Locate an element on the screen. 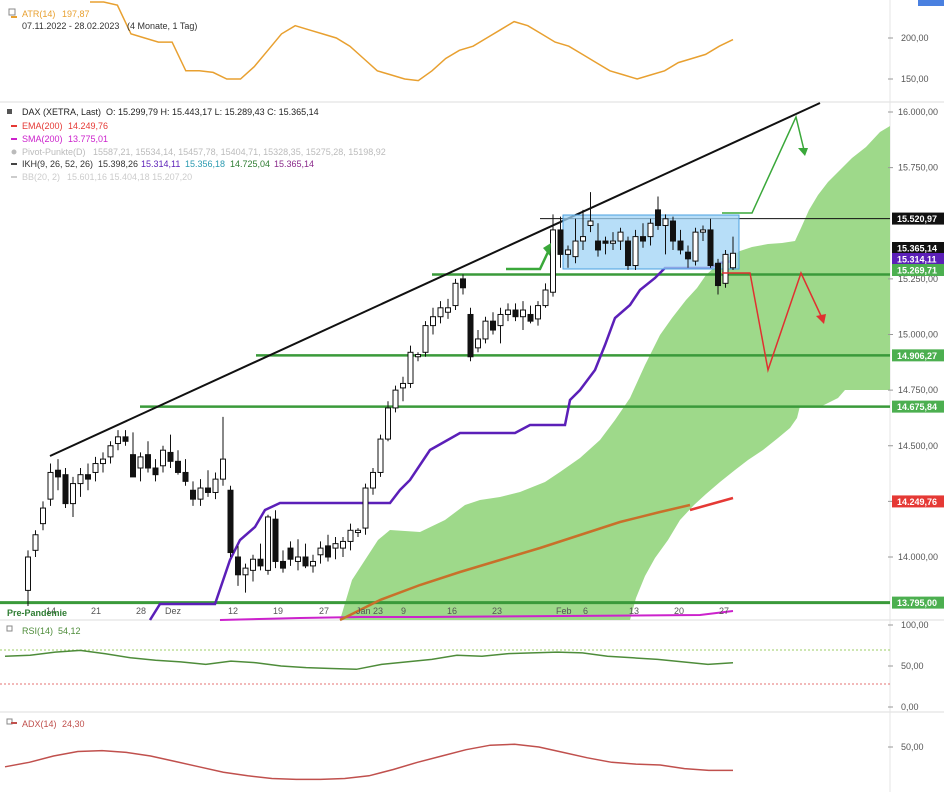 This screenshot has width=944, height=792. ema-legend-value: 14.249,76 is located at coordinates (88, 126).